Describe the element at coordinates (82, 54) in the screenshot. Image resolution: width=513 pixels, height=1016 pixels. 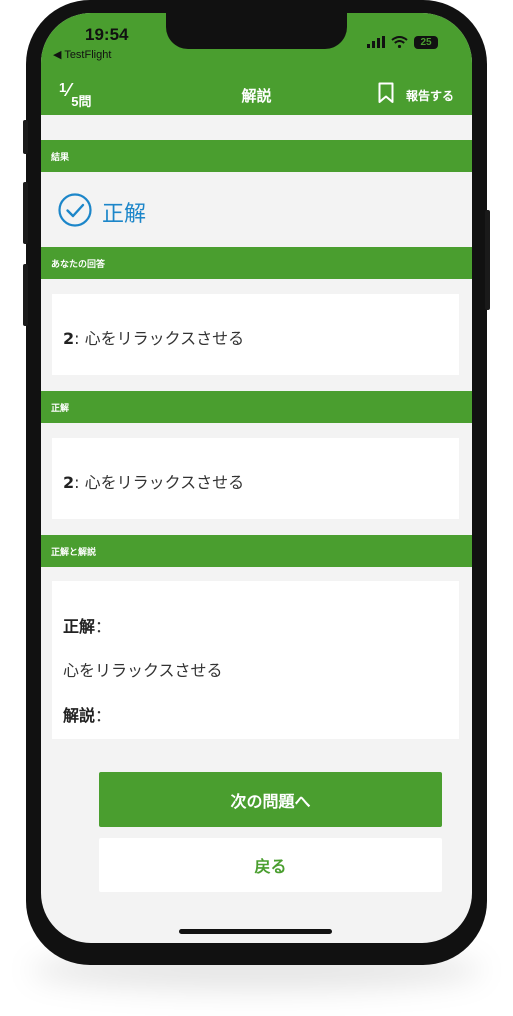
I see `back-to-testflight-link: ◀ TestFlight` at that location.